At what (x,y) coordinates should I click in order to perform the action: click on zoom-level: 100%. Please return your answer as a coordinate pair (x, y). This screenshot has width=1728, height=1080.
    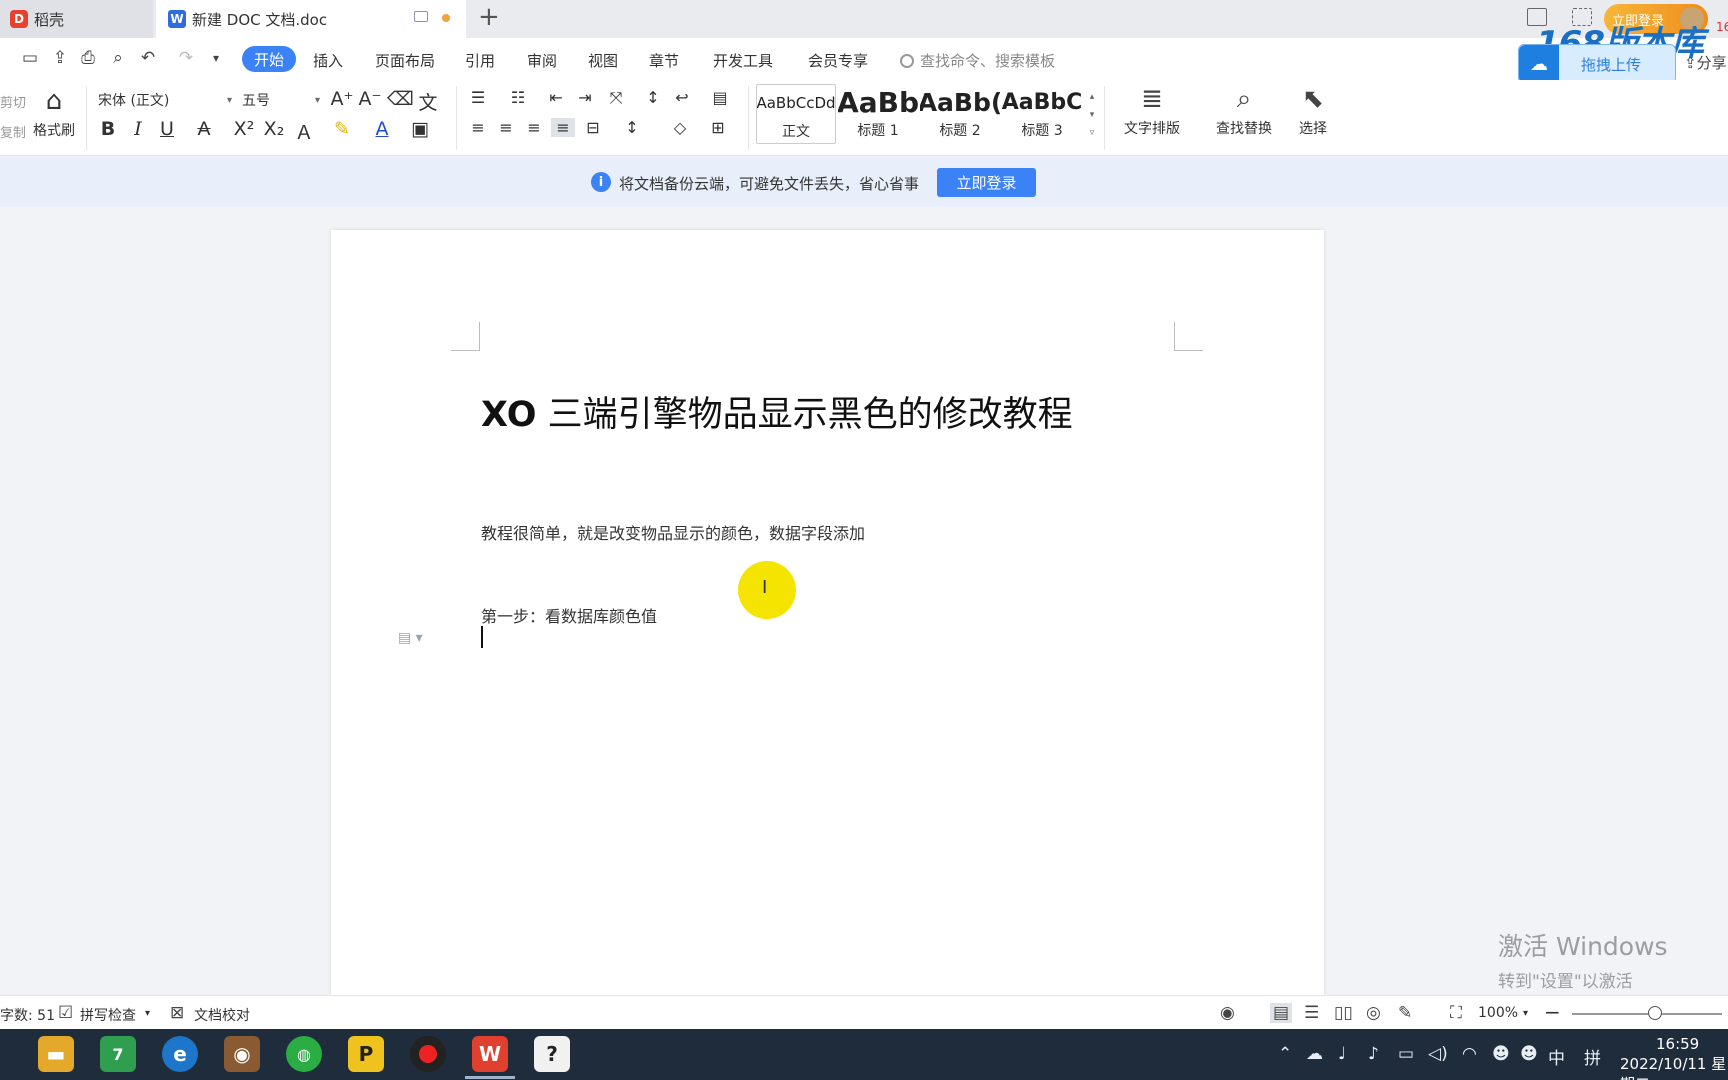
    Looking at the image, I should click on (1498, 1013).